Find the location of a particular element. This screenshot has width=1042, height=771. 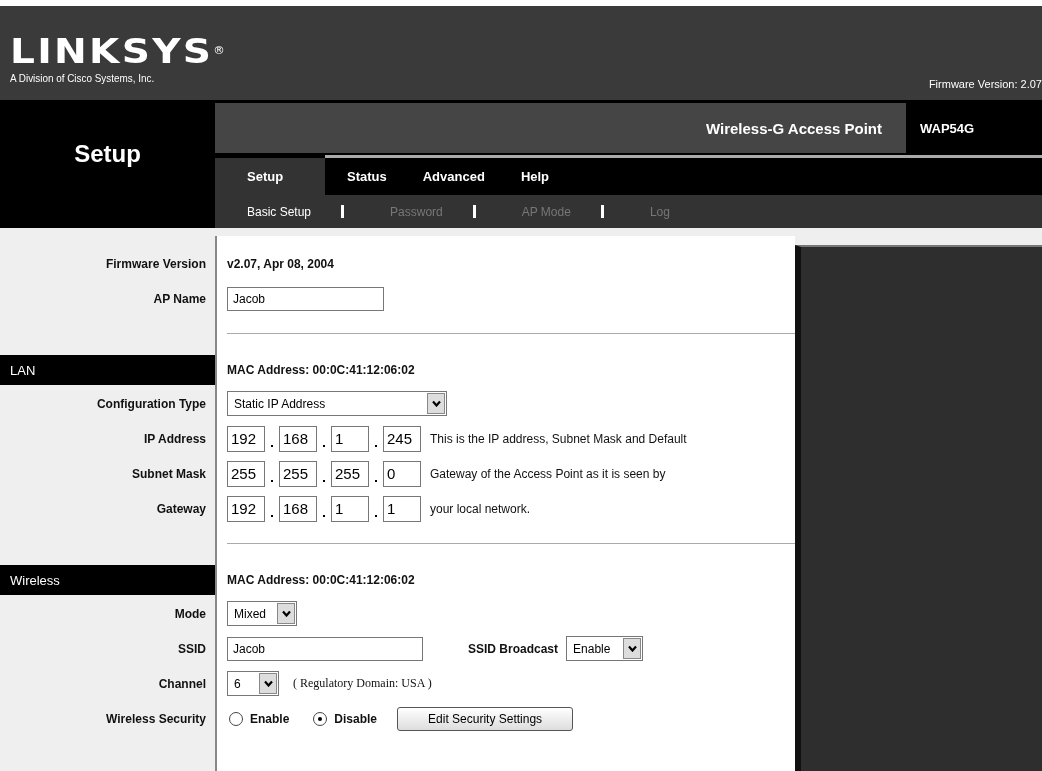

field-label: AP Name is located at coordinates (179, 298).